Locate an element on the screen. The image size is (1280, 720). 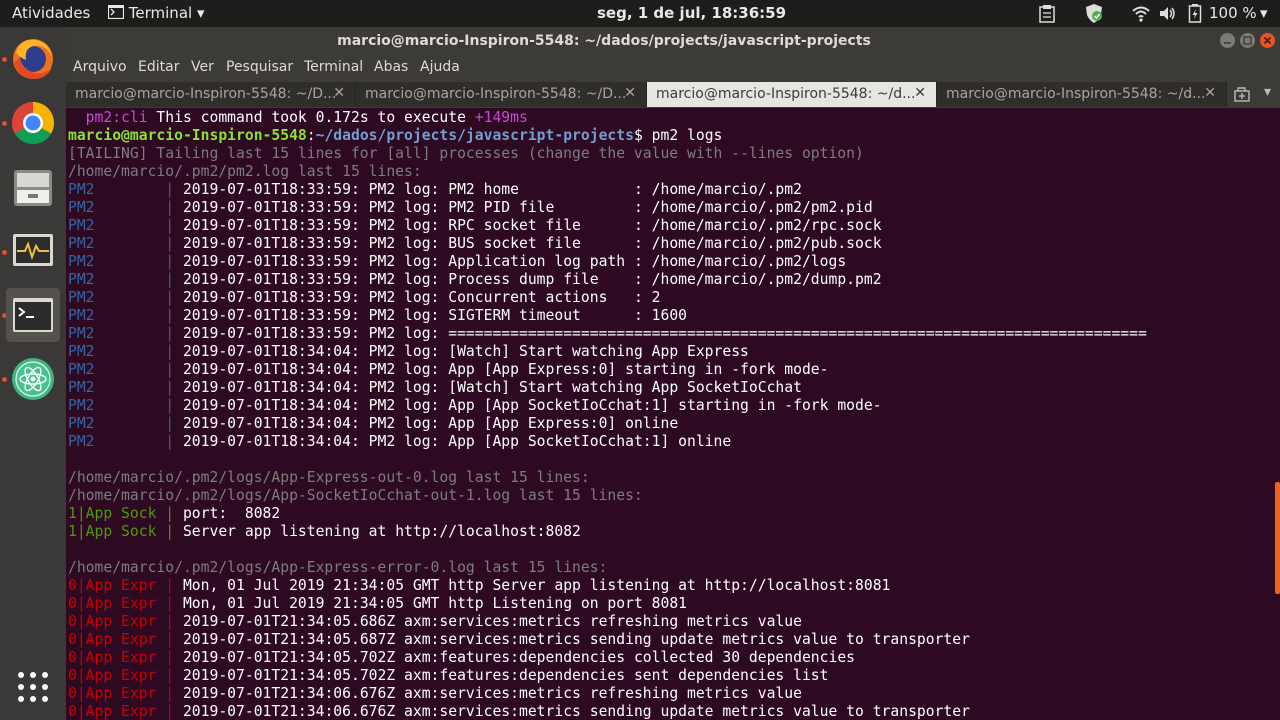
tab-4: marcio@marcio-Inspiron-5548: ~/d... ✕ is located at coordinates (1082, 94).